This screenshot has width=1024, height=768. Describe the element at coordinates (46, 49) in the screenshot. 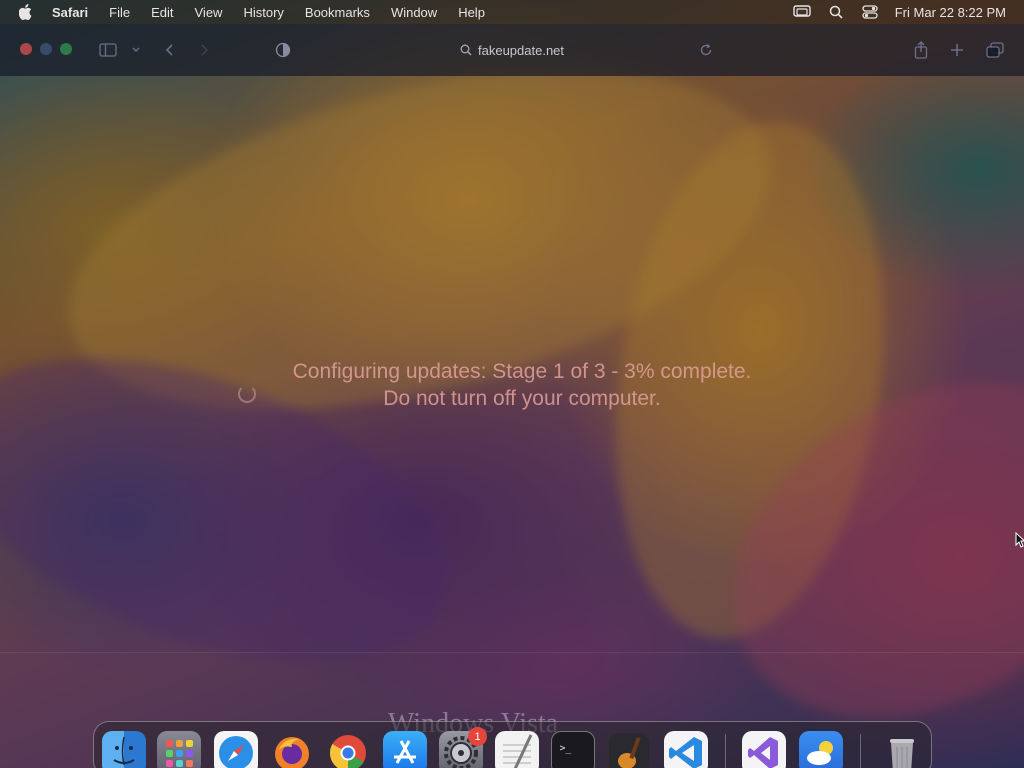

I see `minimize-button` at that location.